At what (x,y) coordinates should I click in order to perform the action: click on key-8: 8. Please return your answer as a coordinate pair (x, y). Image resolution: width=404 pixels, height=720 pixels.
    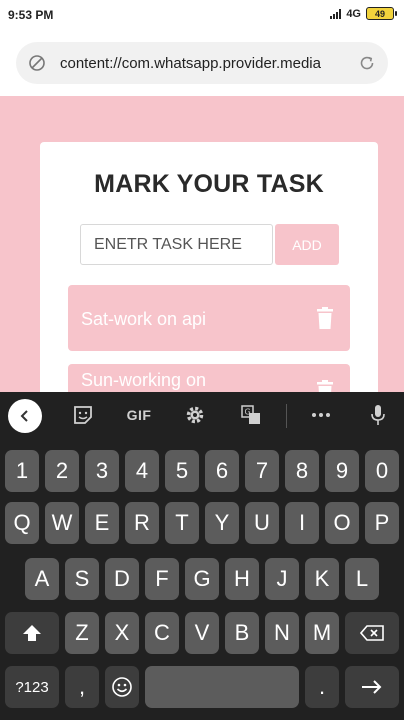
    Looking at the image, I should click on (302, 471).